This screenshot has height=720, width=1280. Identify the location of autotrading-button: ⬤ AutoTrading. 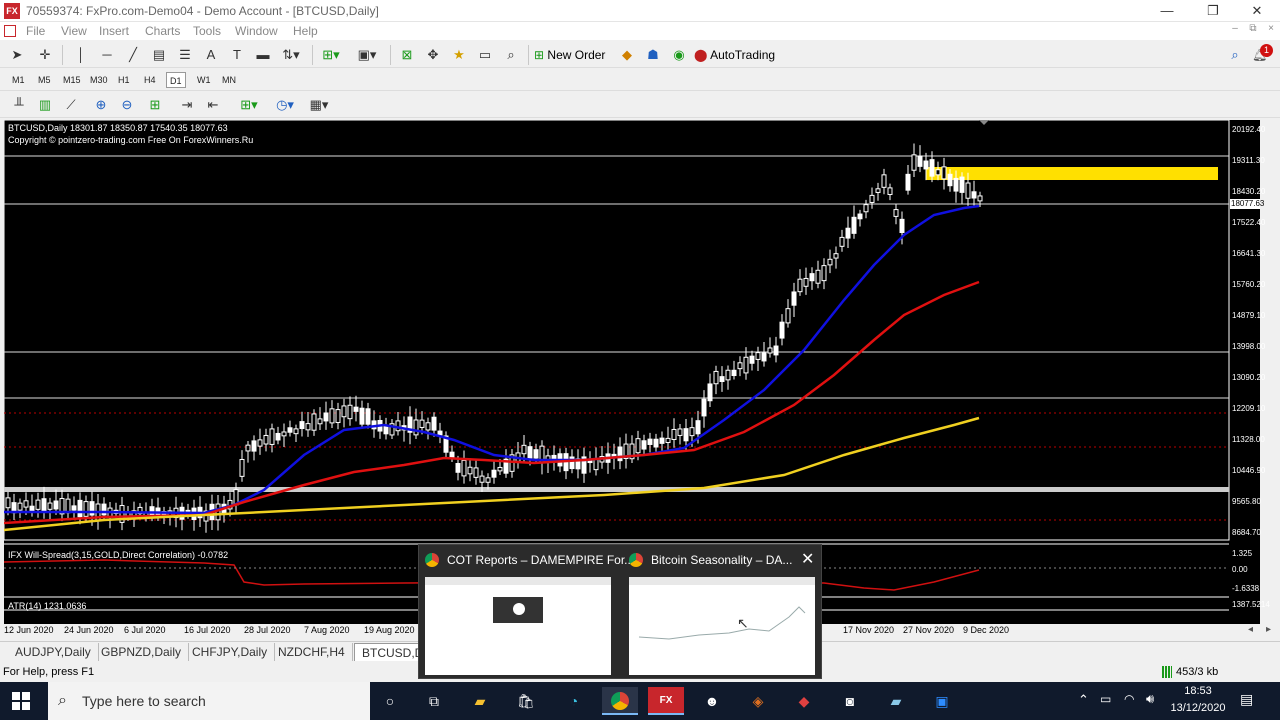
(734, 55).